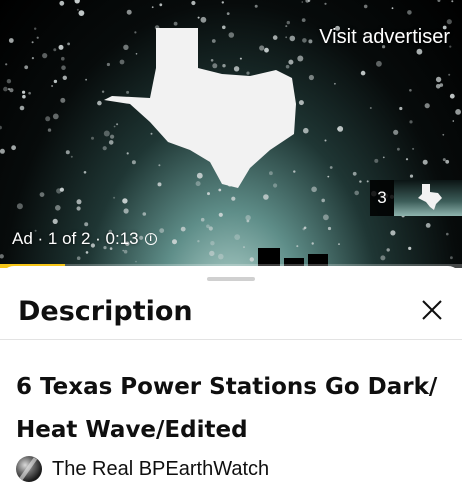 This screenshot has height=500, width=462. What do you see at coordinates (382, 198) in the screenshot?
I see `thumbnail-count: 3` at bounding box center [382, 198].